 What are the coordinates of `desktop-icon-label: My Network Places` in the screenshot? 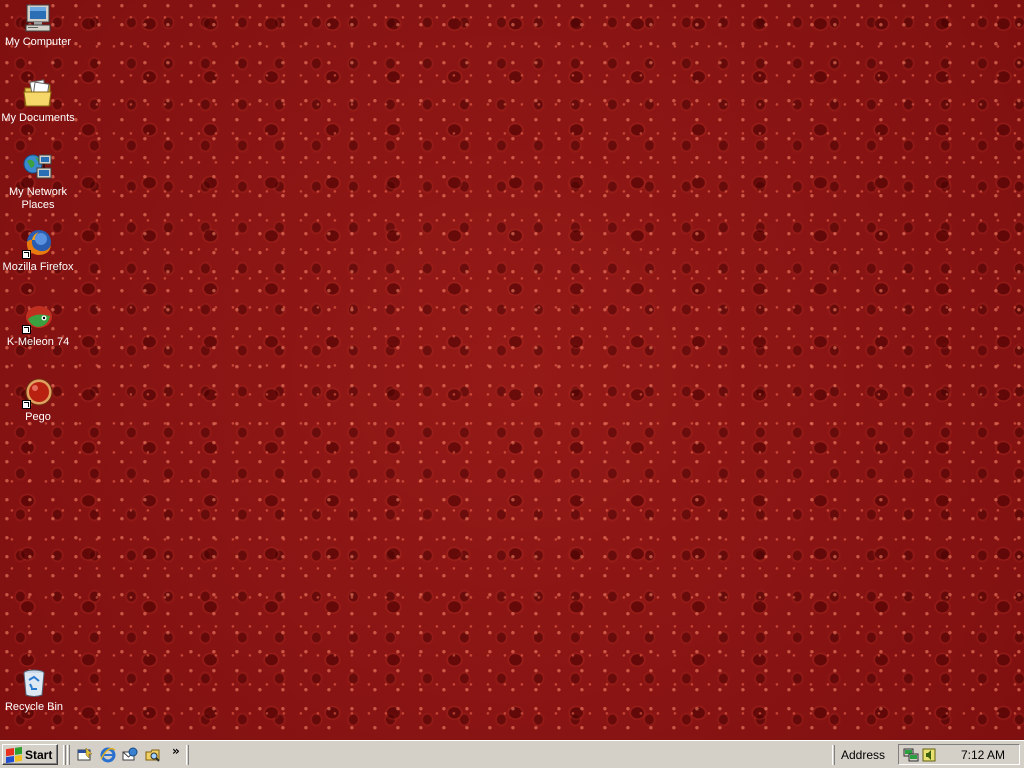 It's located at (38, 198).